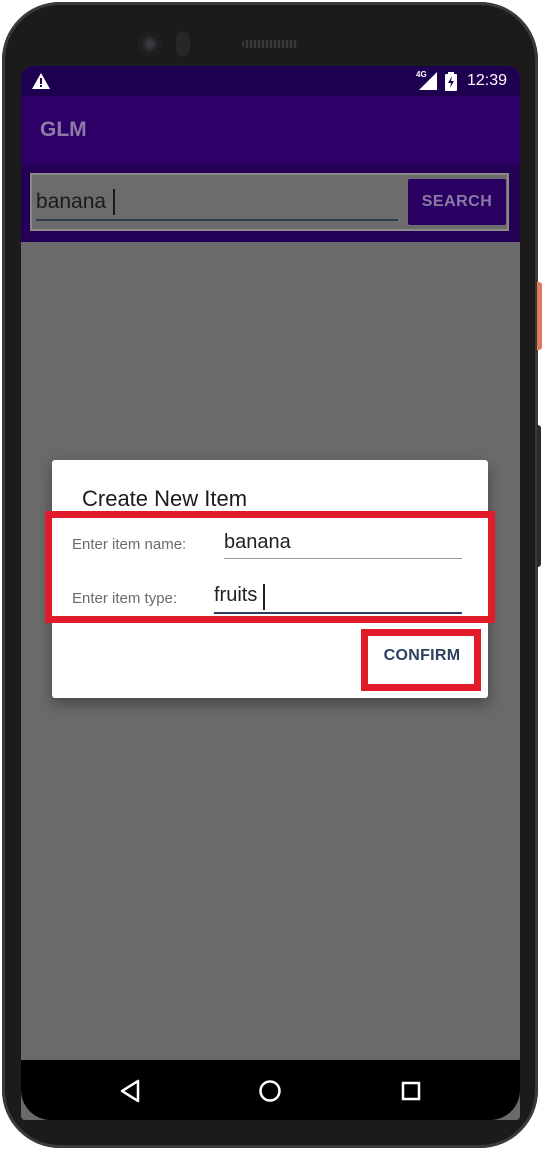 The width and height of the screenshot is (543, 1152). Describe the element at coordinates (539, 496) in the screenshot. I see `volume-button` at that location.